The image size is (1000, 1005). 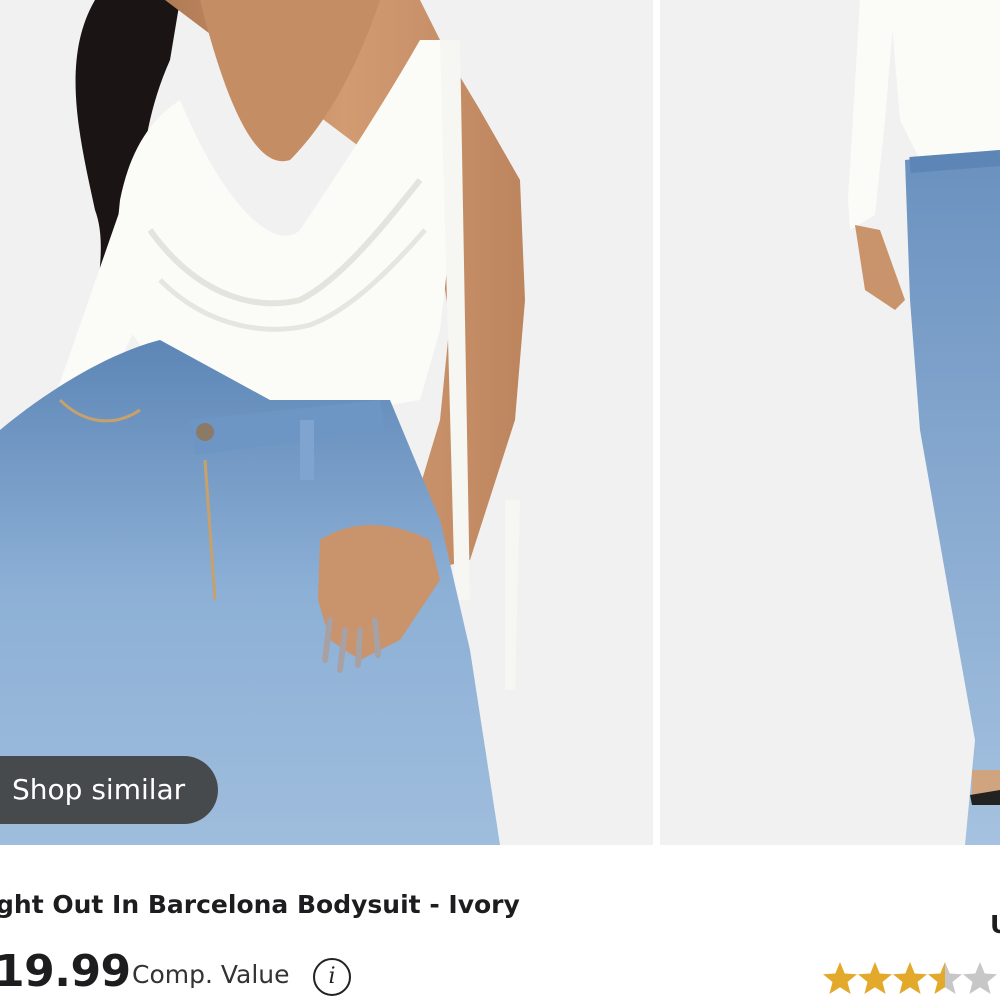 What do you see at coordinates (332, 977) in the screenshot?
I see `info-icon: i` at bounding box center [332, 977].